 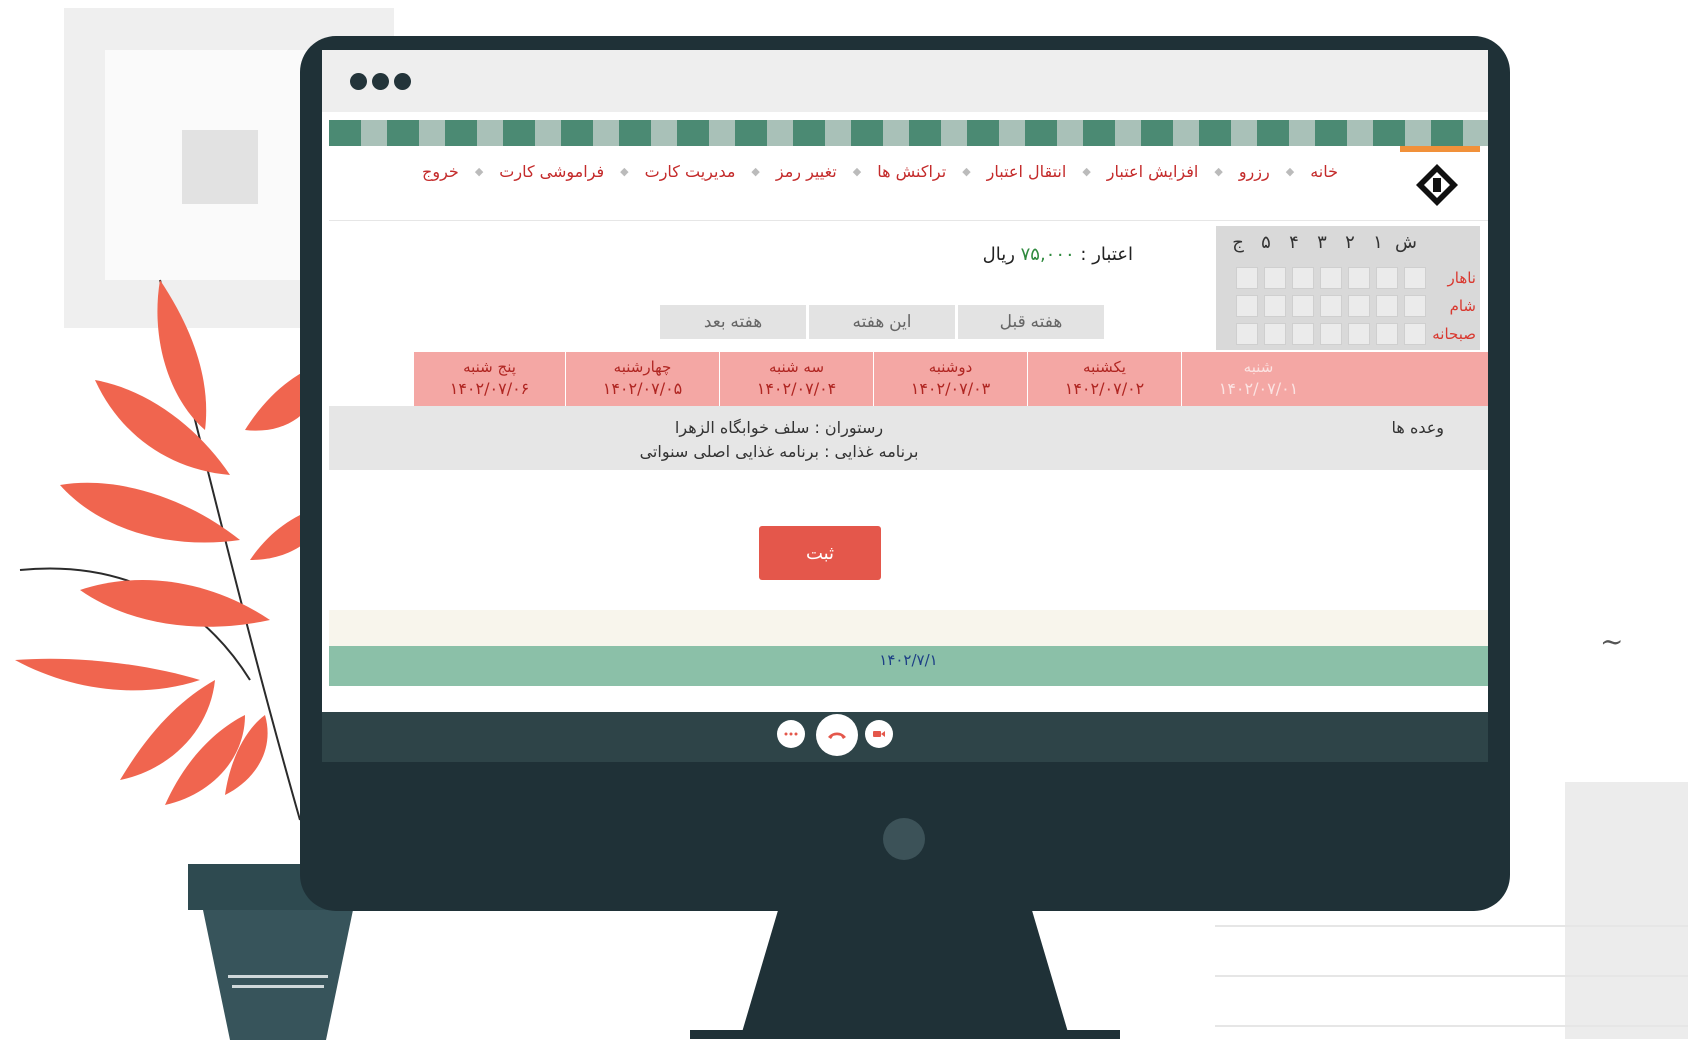 What do you see at coordinates (1462, 306) in the screenshot?
I see `week-grid-meal-label: شام` at bounding box center [1462, 306].